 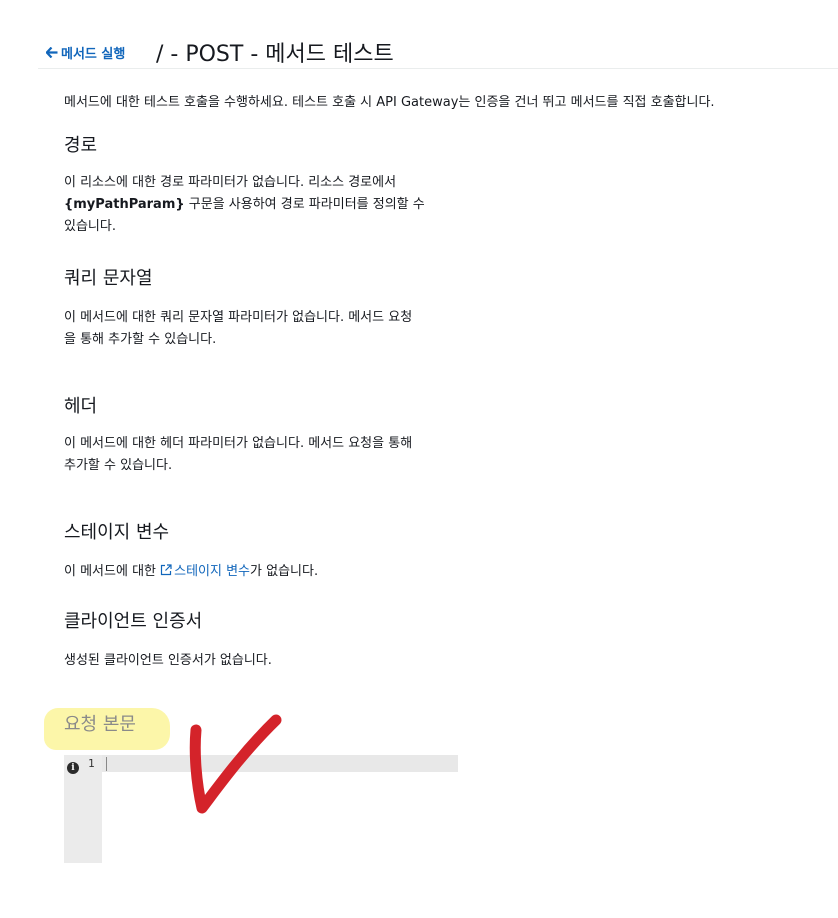 I want to click on page-header: 메서드 실행 / - POST - 메서드 테스트, so click(x=438, y=52).